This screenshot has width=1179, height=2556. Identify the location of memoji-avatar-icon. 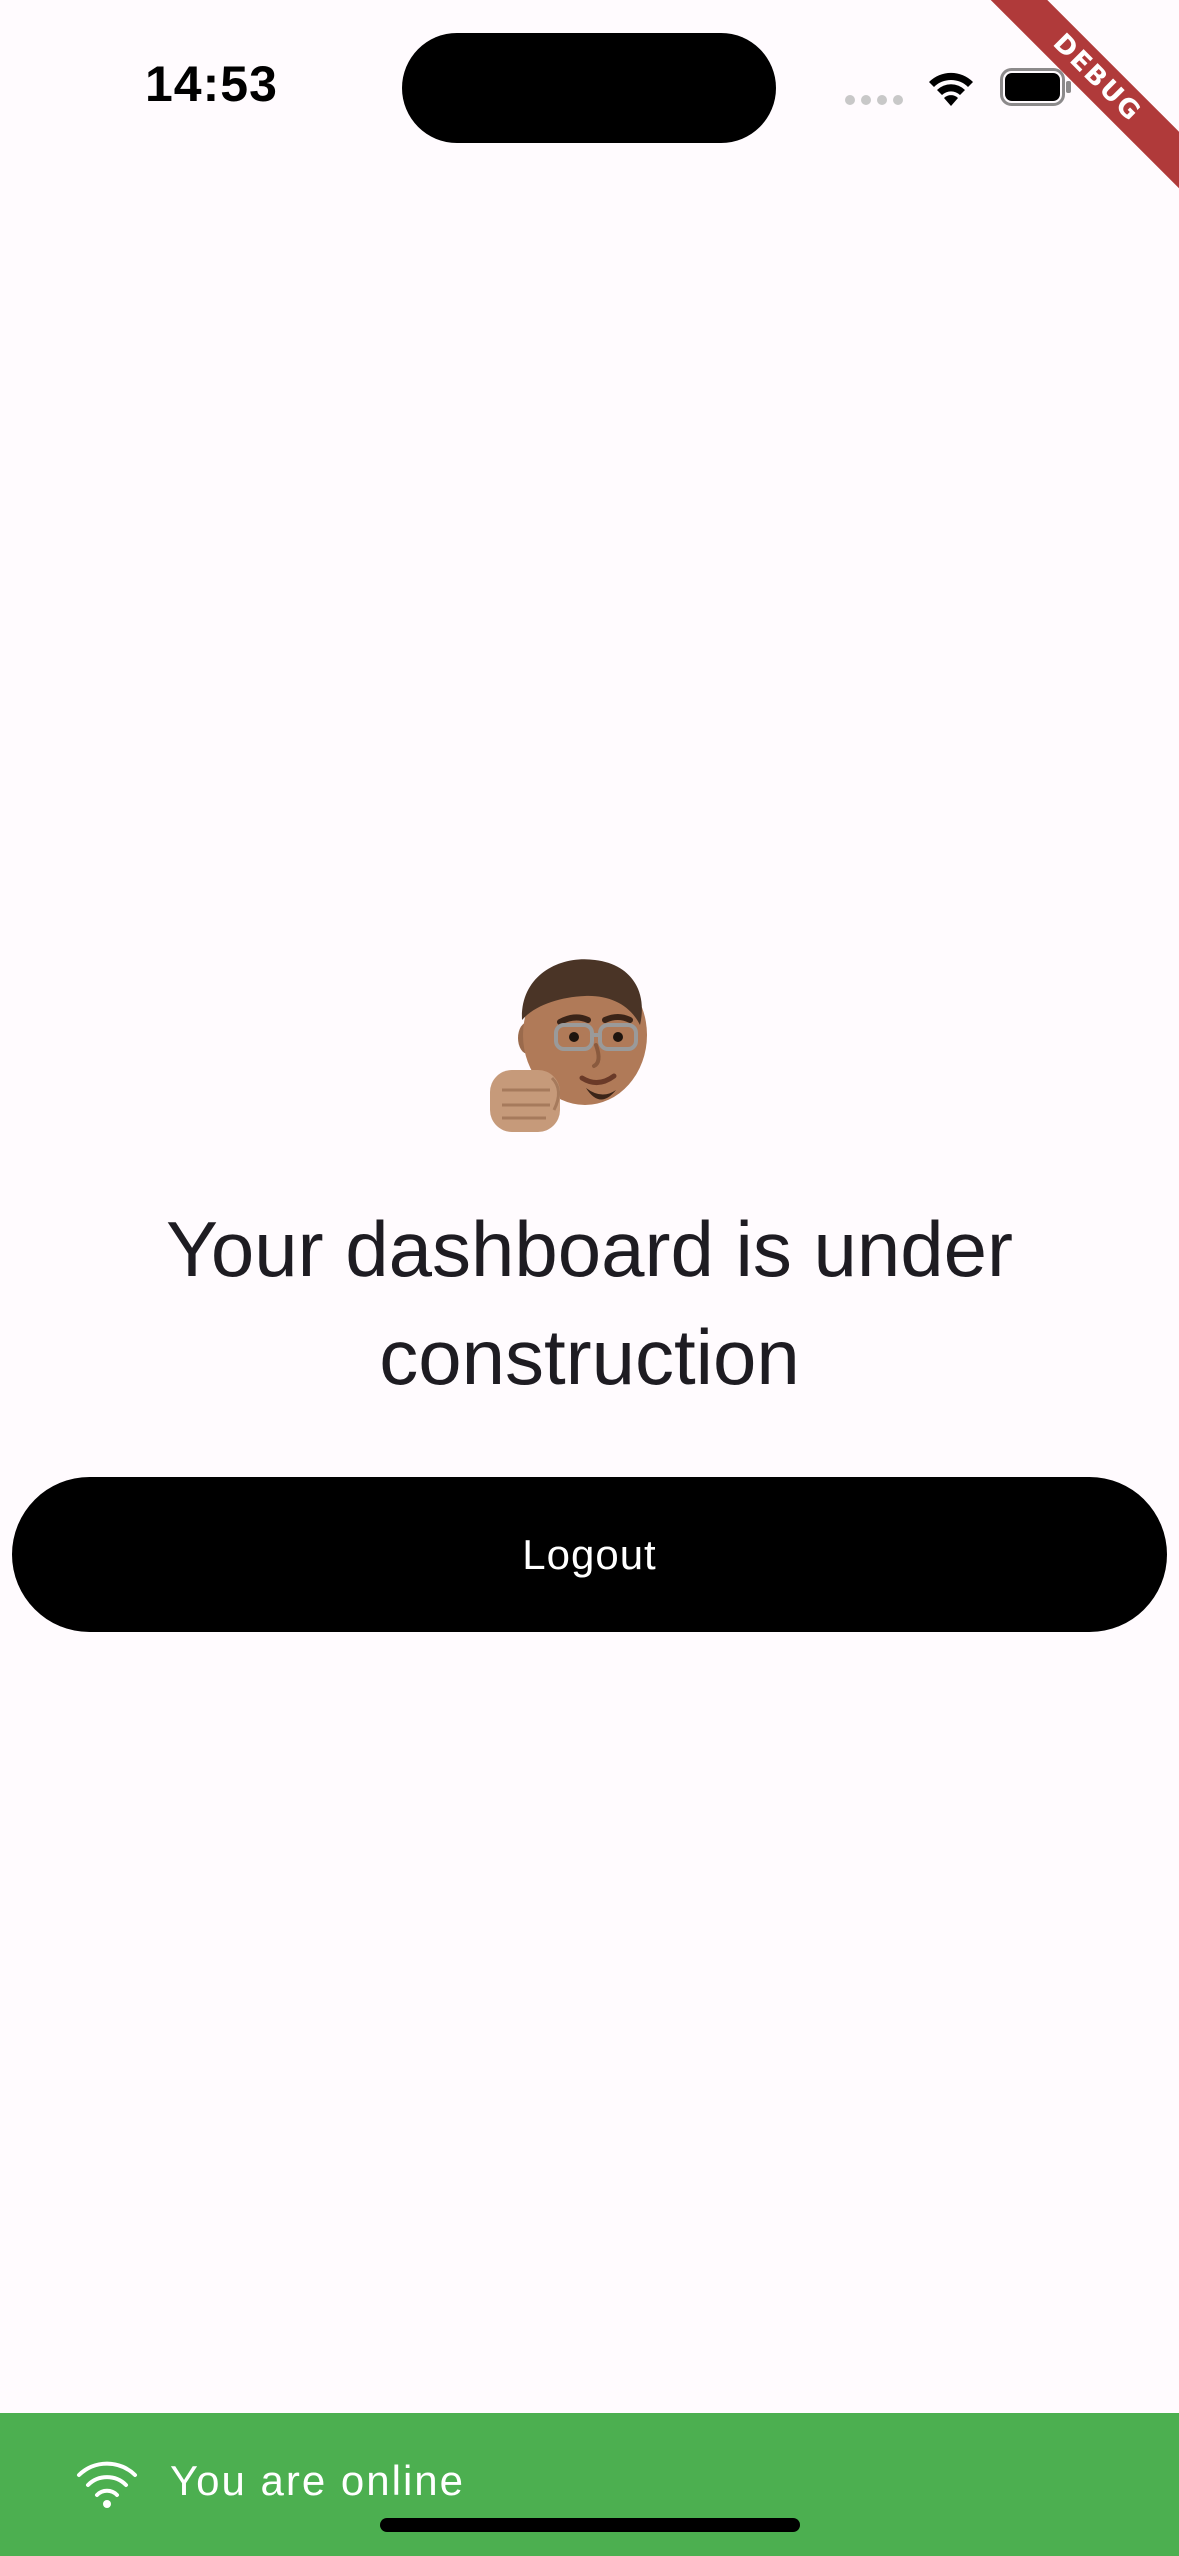
(568, 1045).